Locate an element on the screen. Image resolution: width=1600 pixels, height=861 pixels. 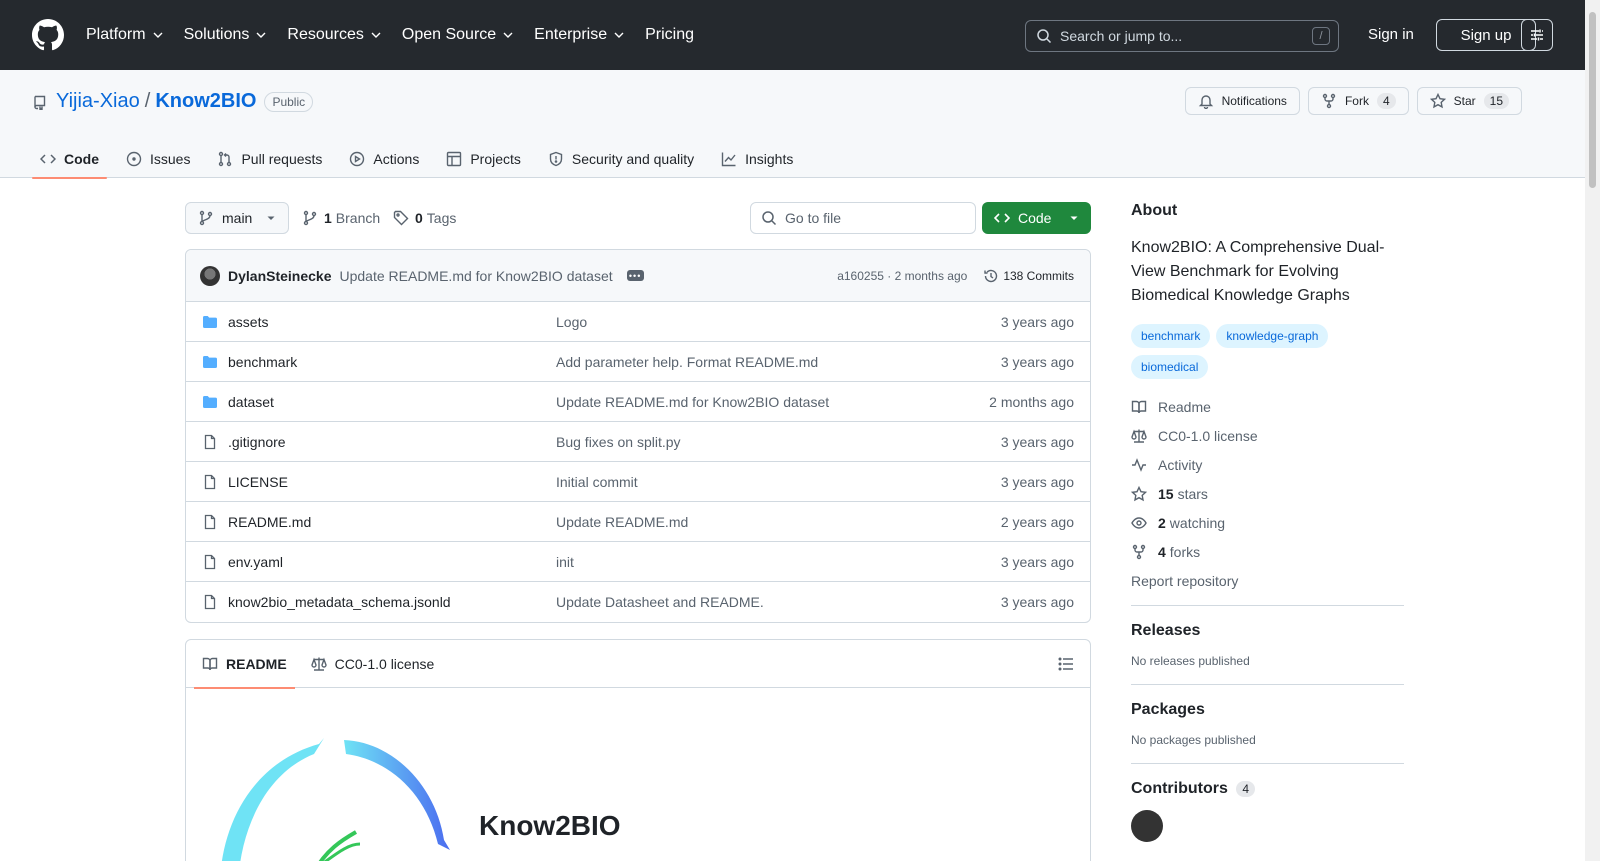
repo-name-link: Know2BIO is located at coordinates (205, 101).